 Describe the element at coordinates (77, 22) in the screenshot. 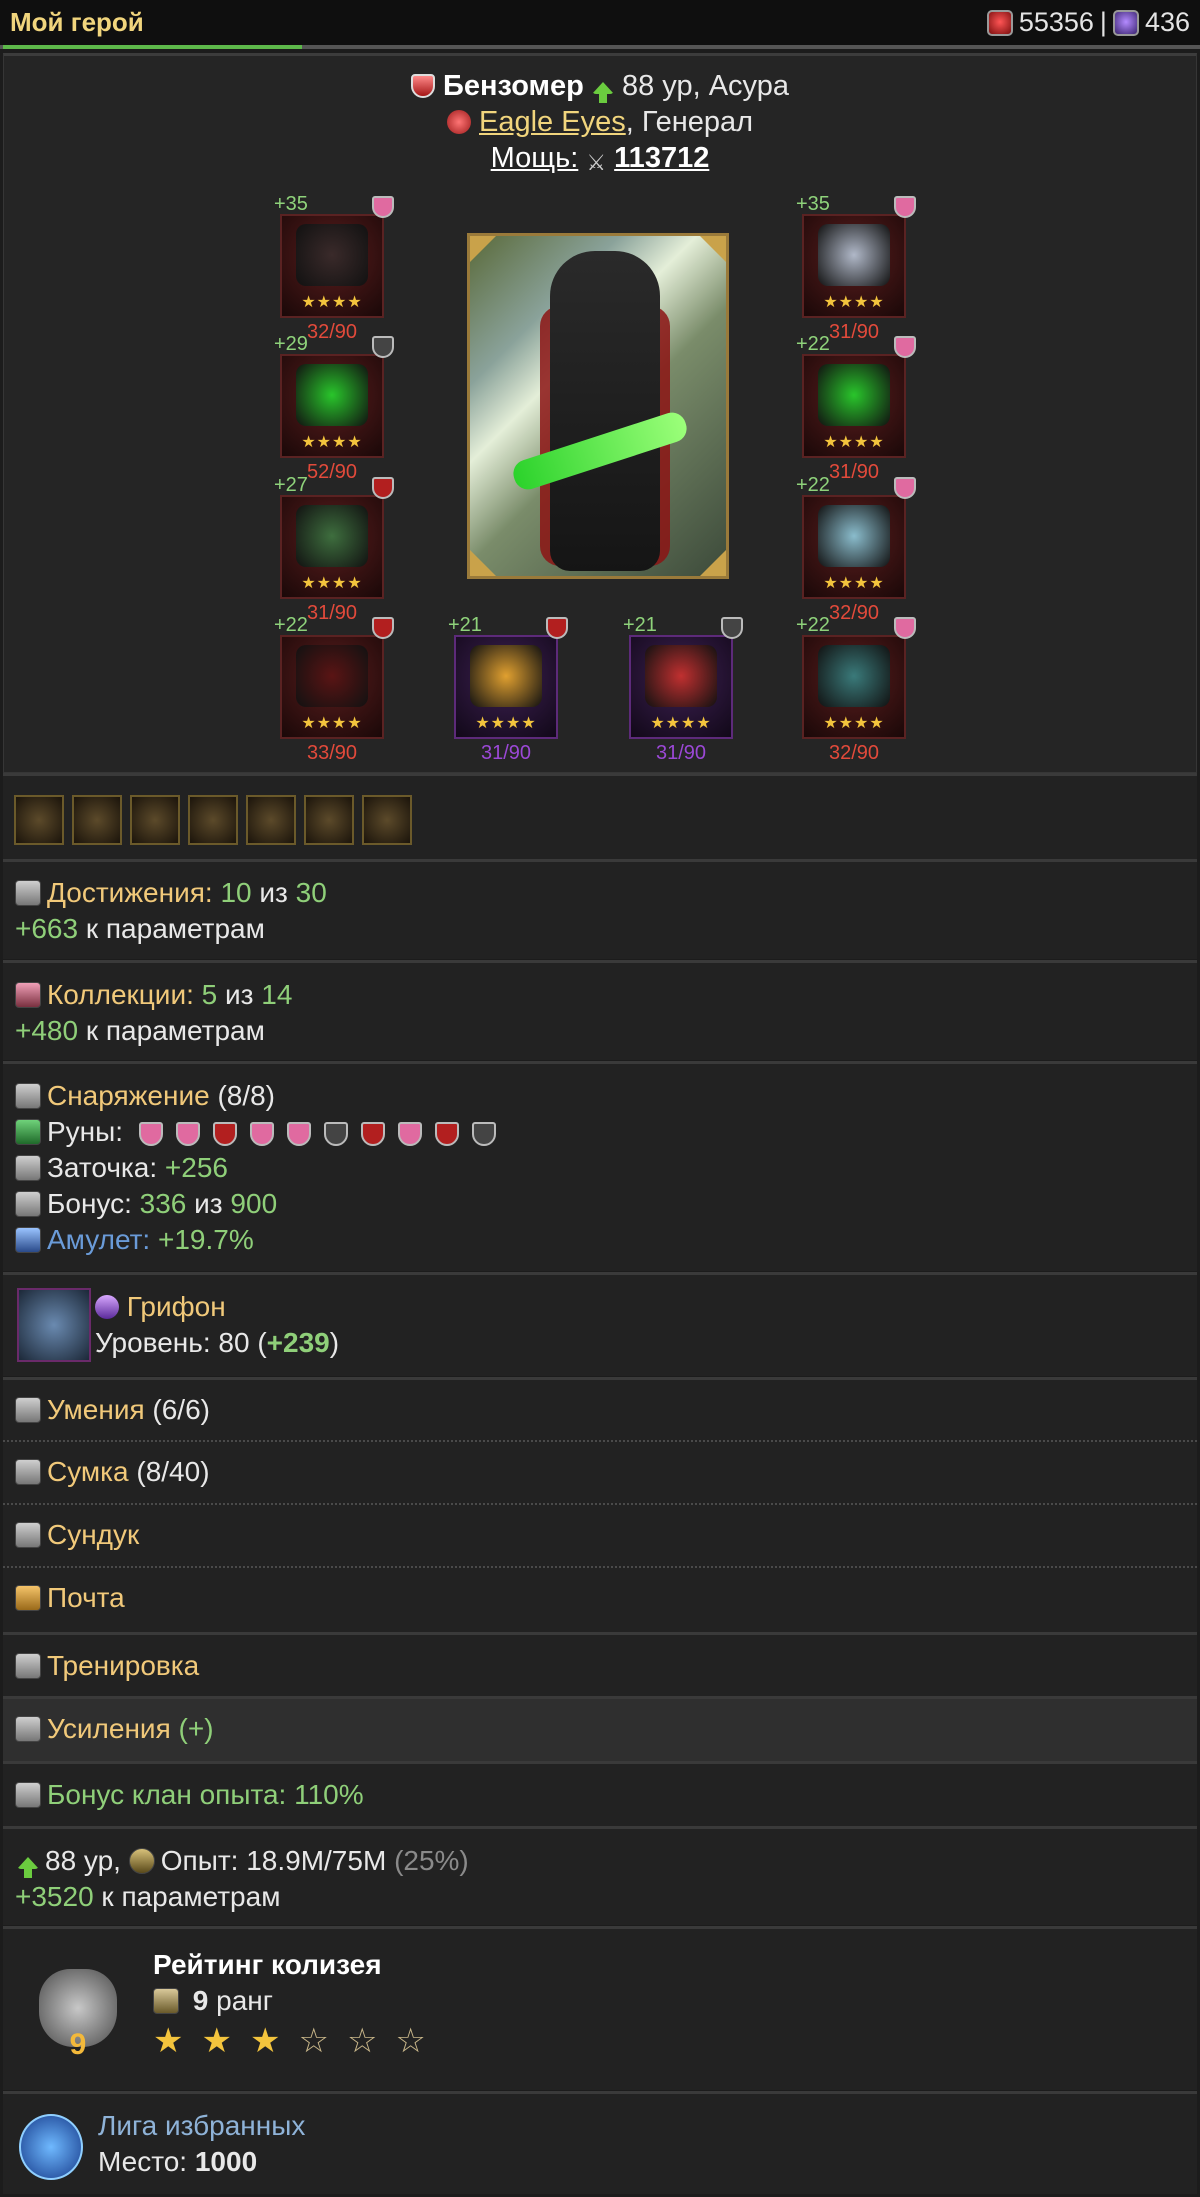

I see `page-title: Мой герой` at that location.